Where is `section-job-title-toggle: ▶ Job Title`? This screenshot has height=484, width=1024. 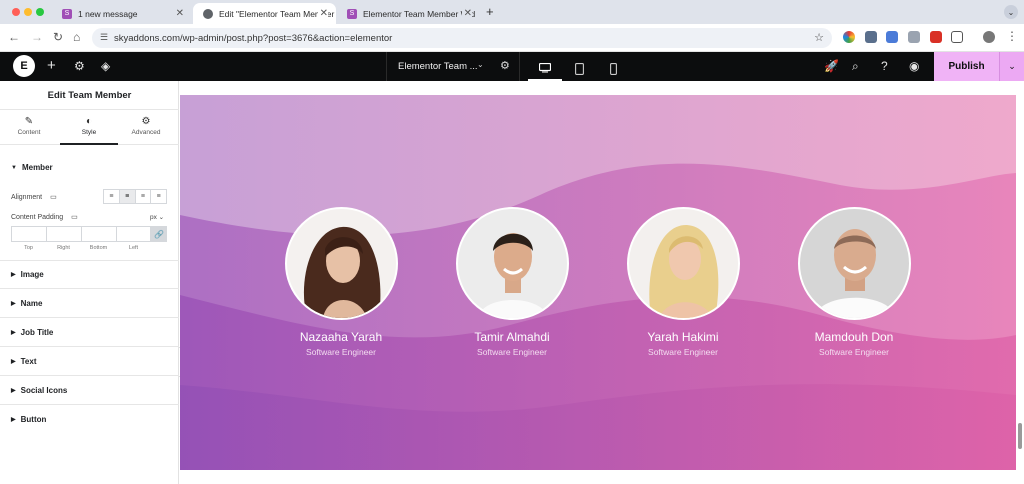 section-job-title-toggle: ▶ Job Title is located at coordinates (89, 332).